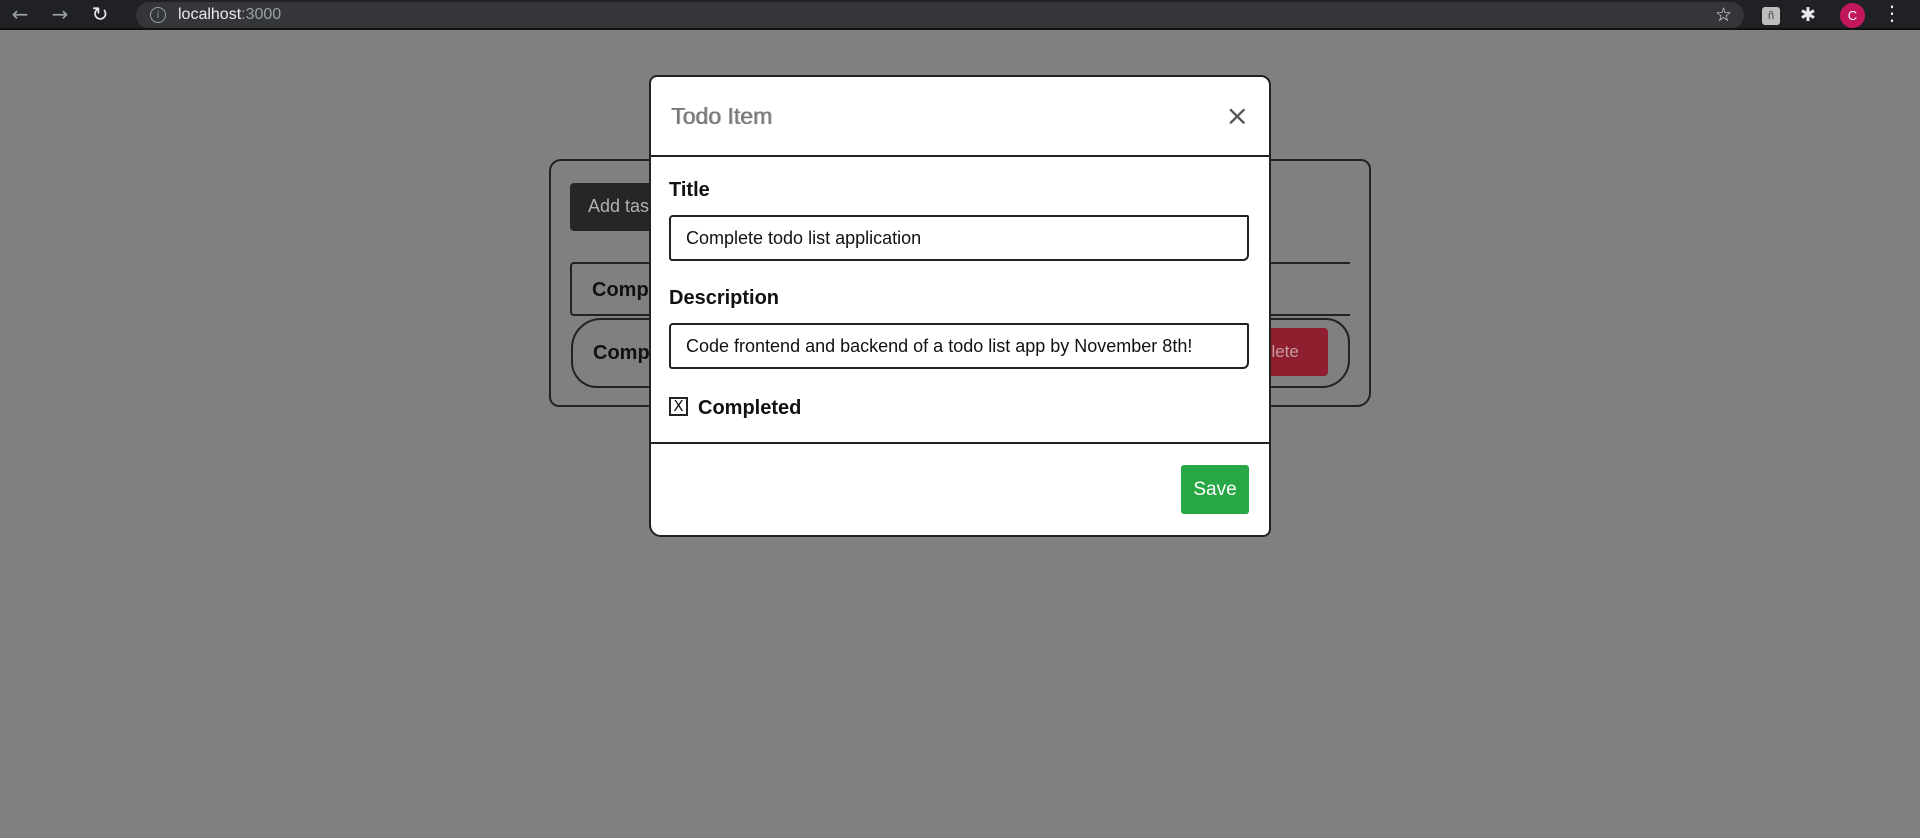 The width and height of the screenshot is (1920, 838). What do you see at coordinates (1852, 15) in the screenshot?
I see `profile-avatar: C` at bounding box center [1852, 15].